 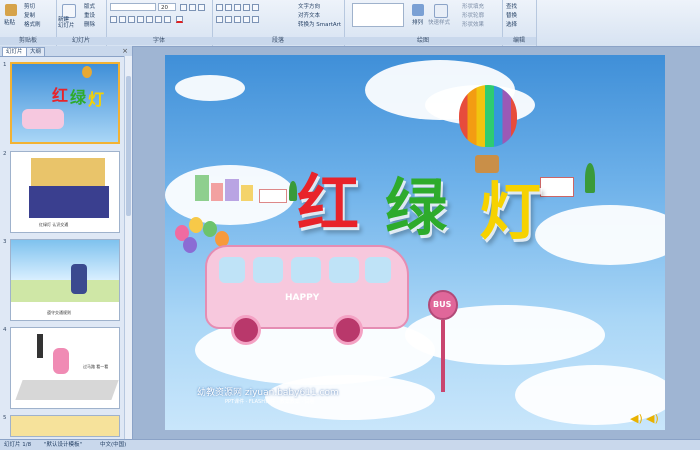 I want to click on city-illustration, so click(x=245, y=189).